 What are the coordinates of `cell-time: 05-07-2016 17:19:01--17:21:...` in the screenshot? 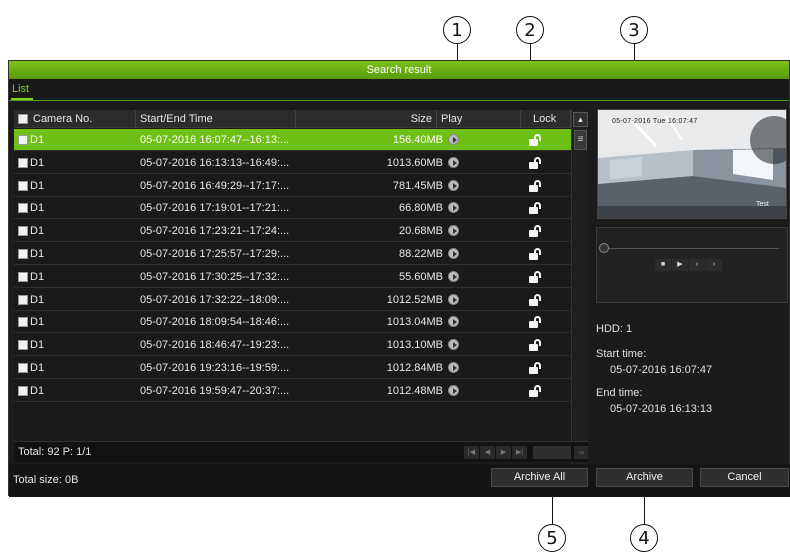 It's located at (215, 208).